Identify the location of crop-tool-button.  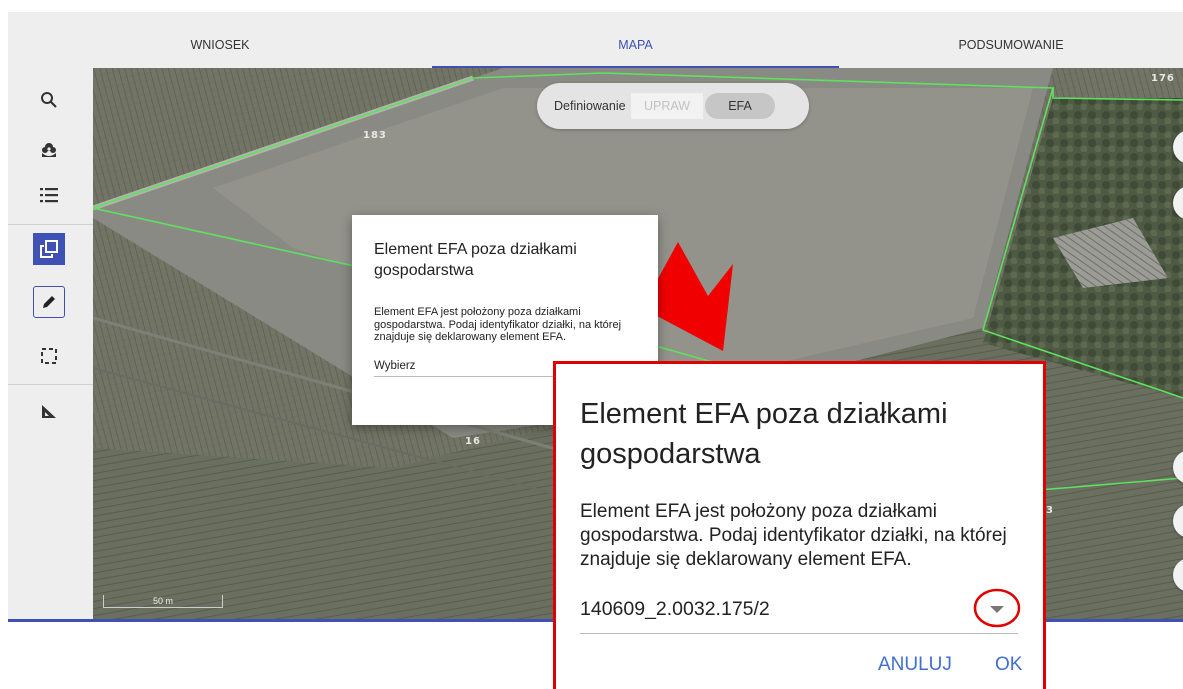
(49, 150).